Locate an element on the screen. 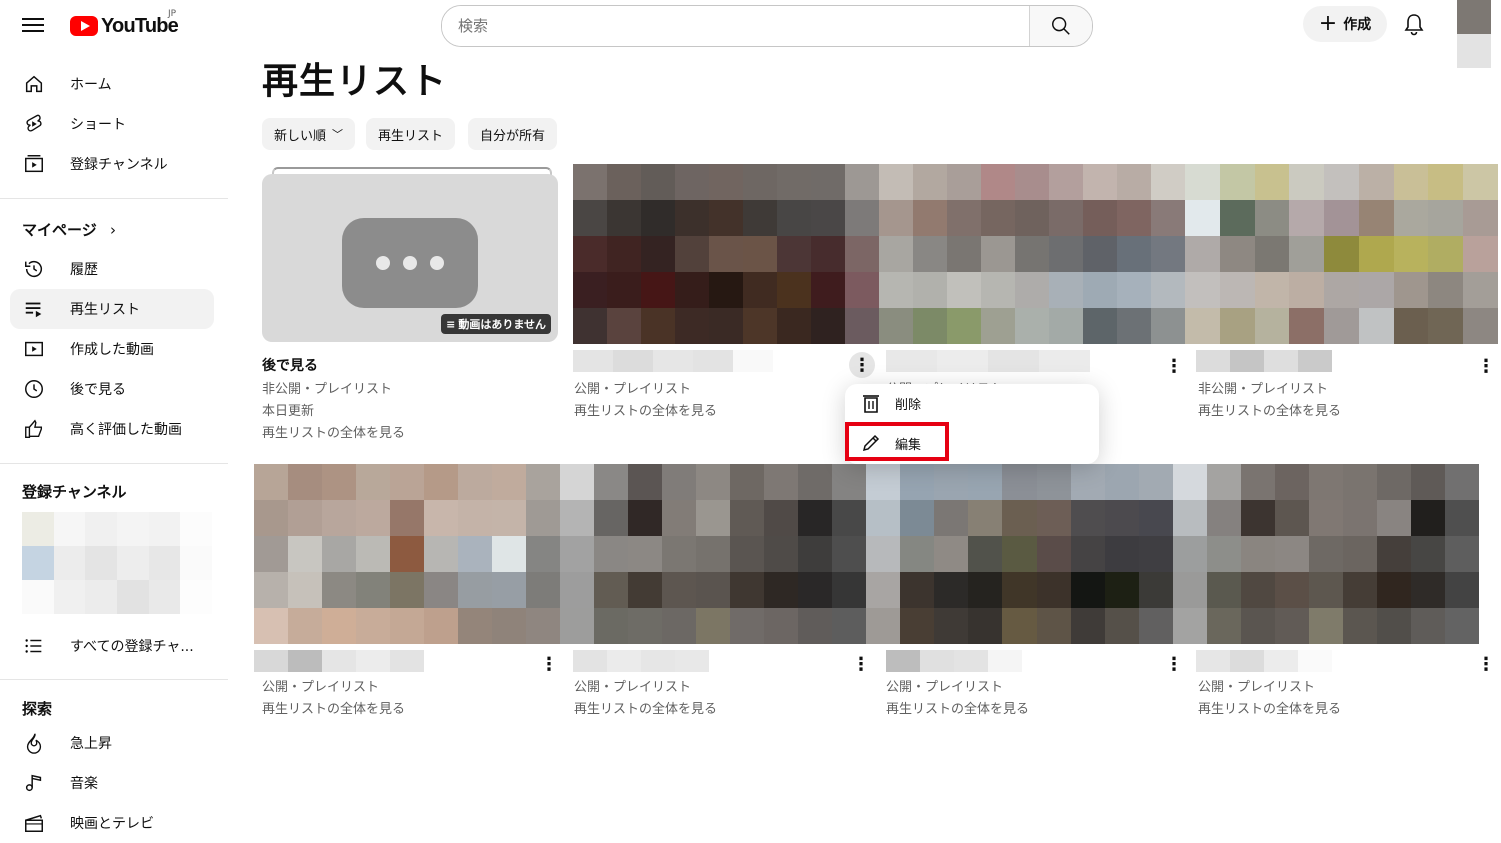  playlist-privacy: 非公開・プレイリスト is located at coordinates (1263, 389).